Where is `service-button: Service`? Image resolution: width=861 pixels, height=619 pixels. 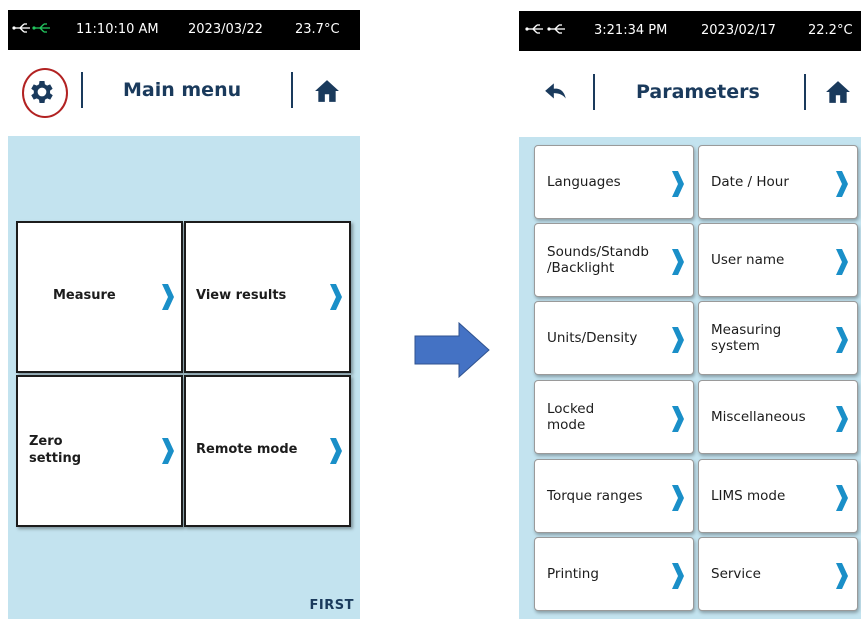 service-button: Service is located at coordinates (778, 574).